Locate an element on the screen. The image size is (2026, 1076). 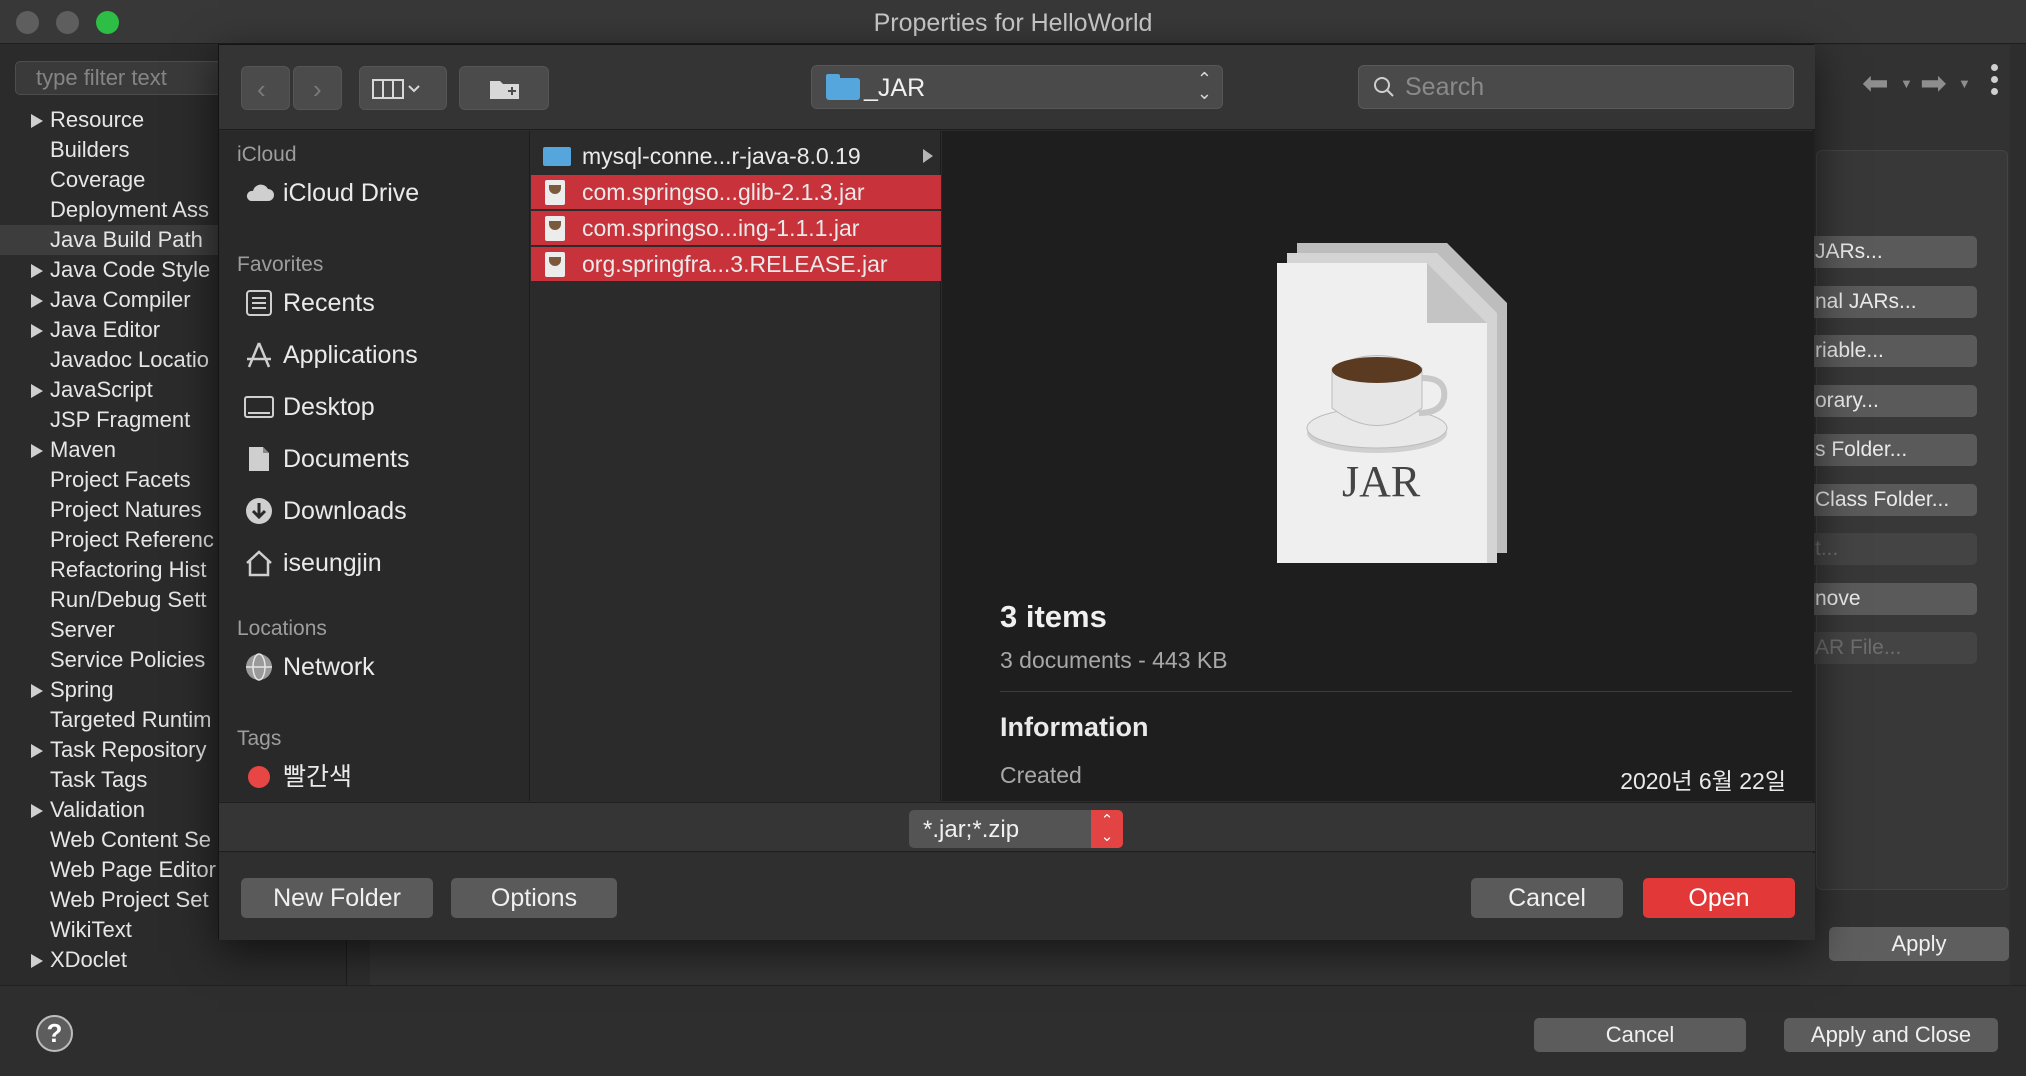
location-popup: _JAR ⌃ ⌄ is located at coordinates (1017, 87).